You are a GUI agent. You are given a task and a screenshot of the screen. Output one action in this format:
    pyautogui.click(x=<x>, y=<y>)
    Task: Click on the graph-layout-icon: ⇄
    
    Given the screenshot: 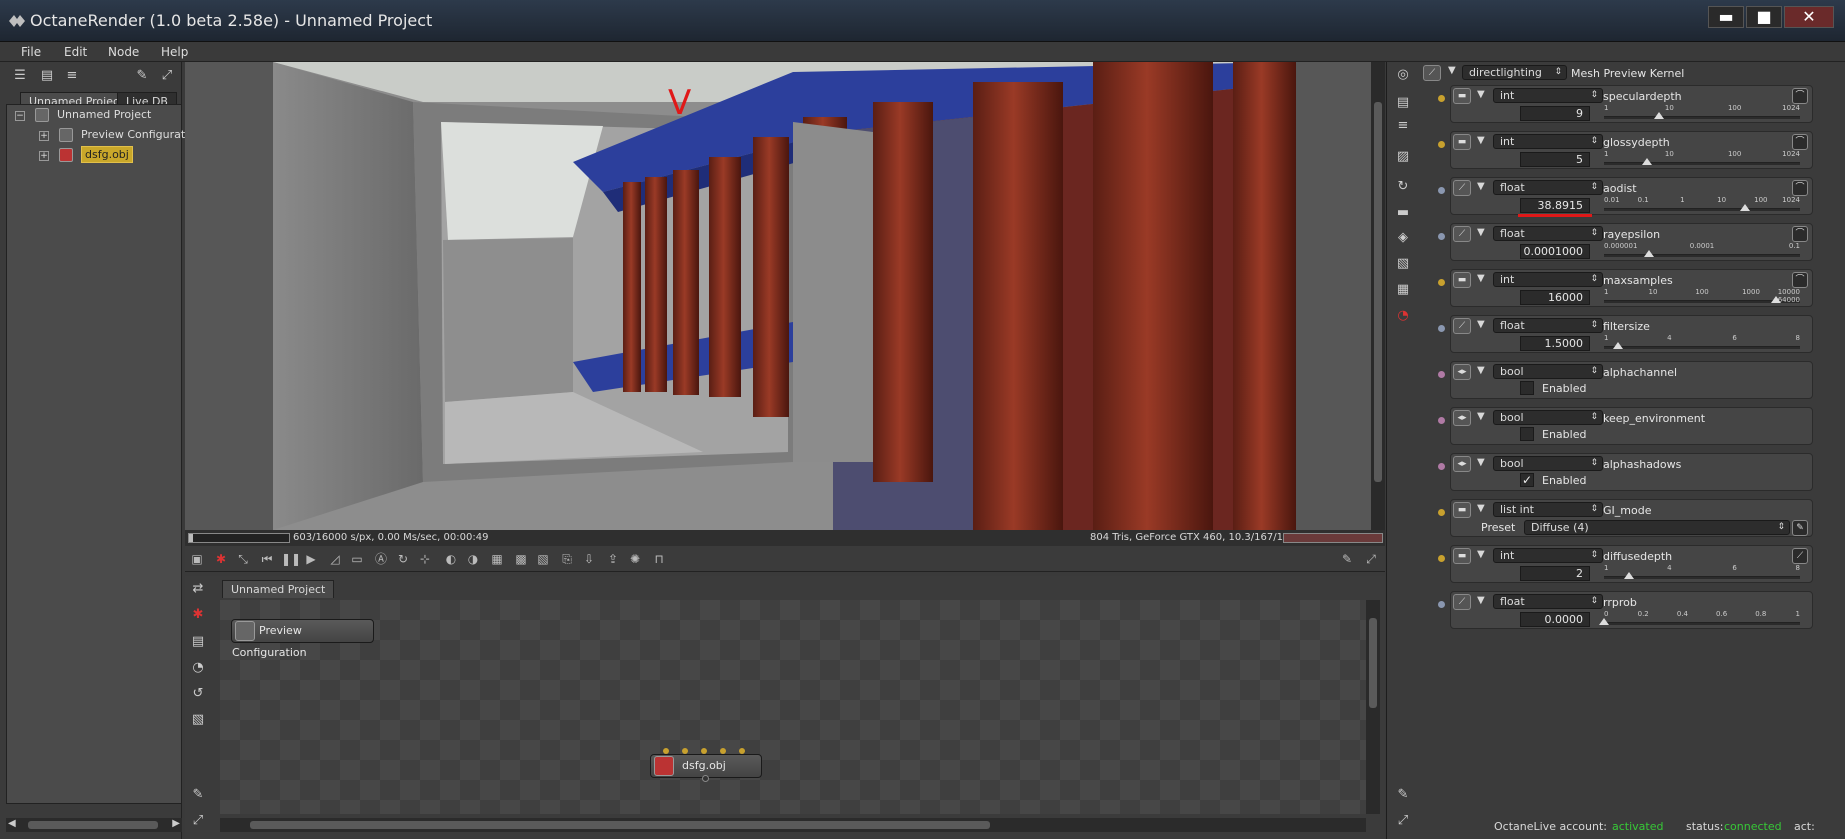 What is the action you would take?
    pyautogui.click(x=198, y=589)
    